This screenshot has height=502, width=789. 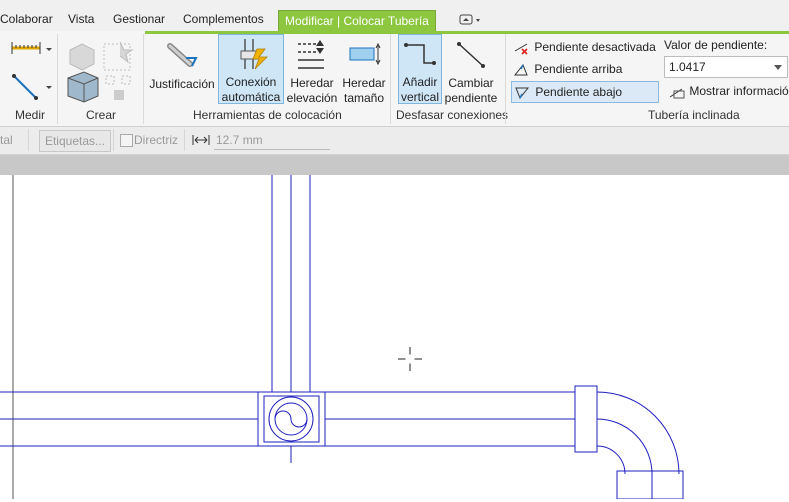 I want to click on pendiente-arriba-option: Pendiente arriba, so click(x=567, y=69).